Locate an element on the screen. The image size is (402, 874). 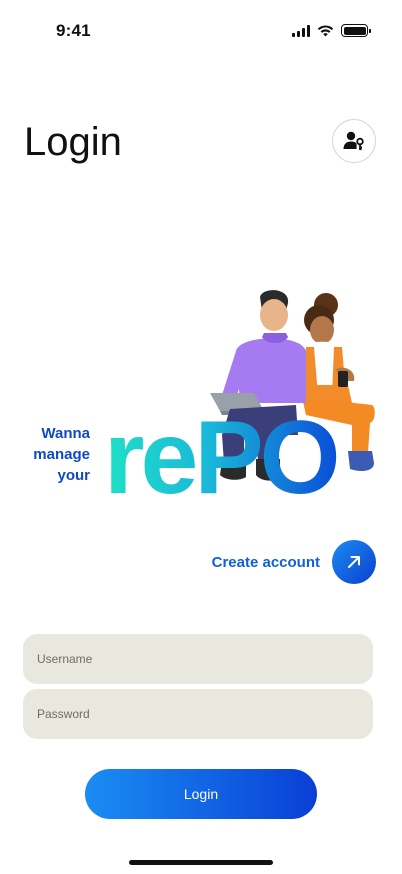
user-key-icon is located at coordinates (353, 141).